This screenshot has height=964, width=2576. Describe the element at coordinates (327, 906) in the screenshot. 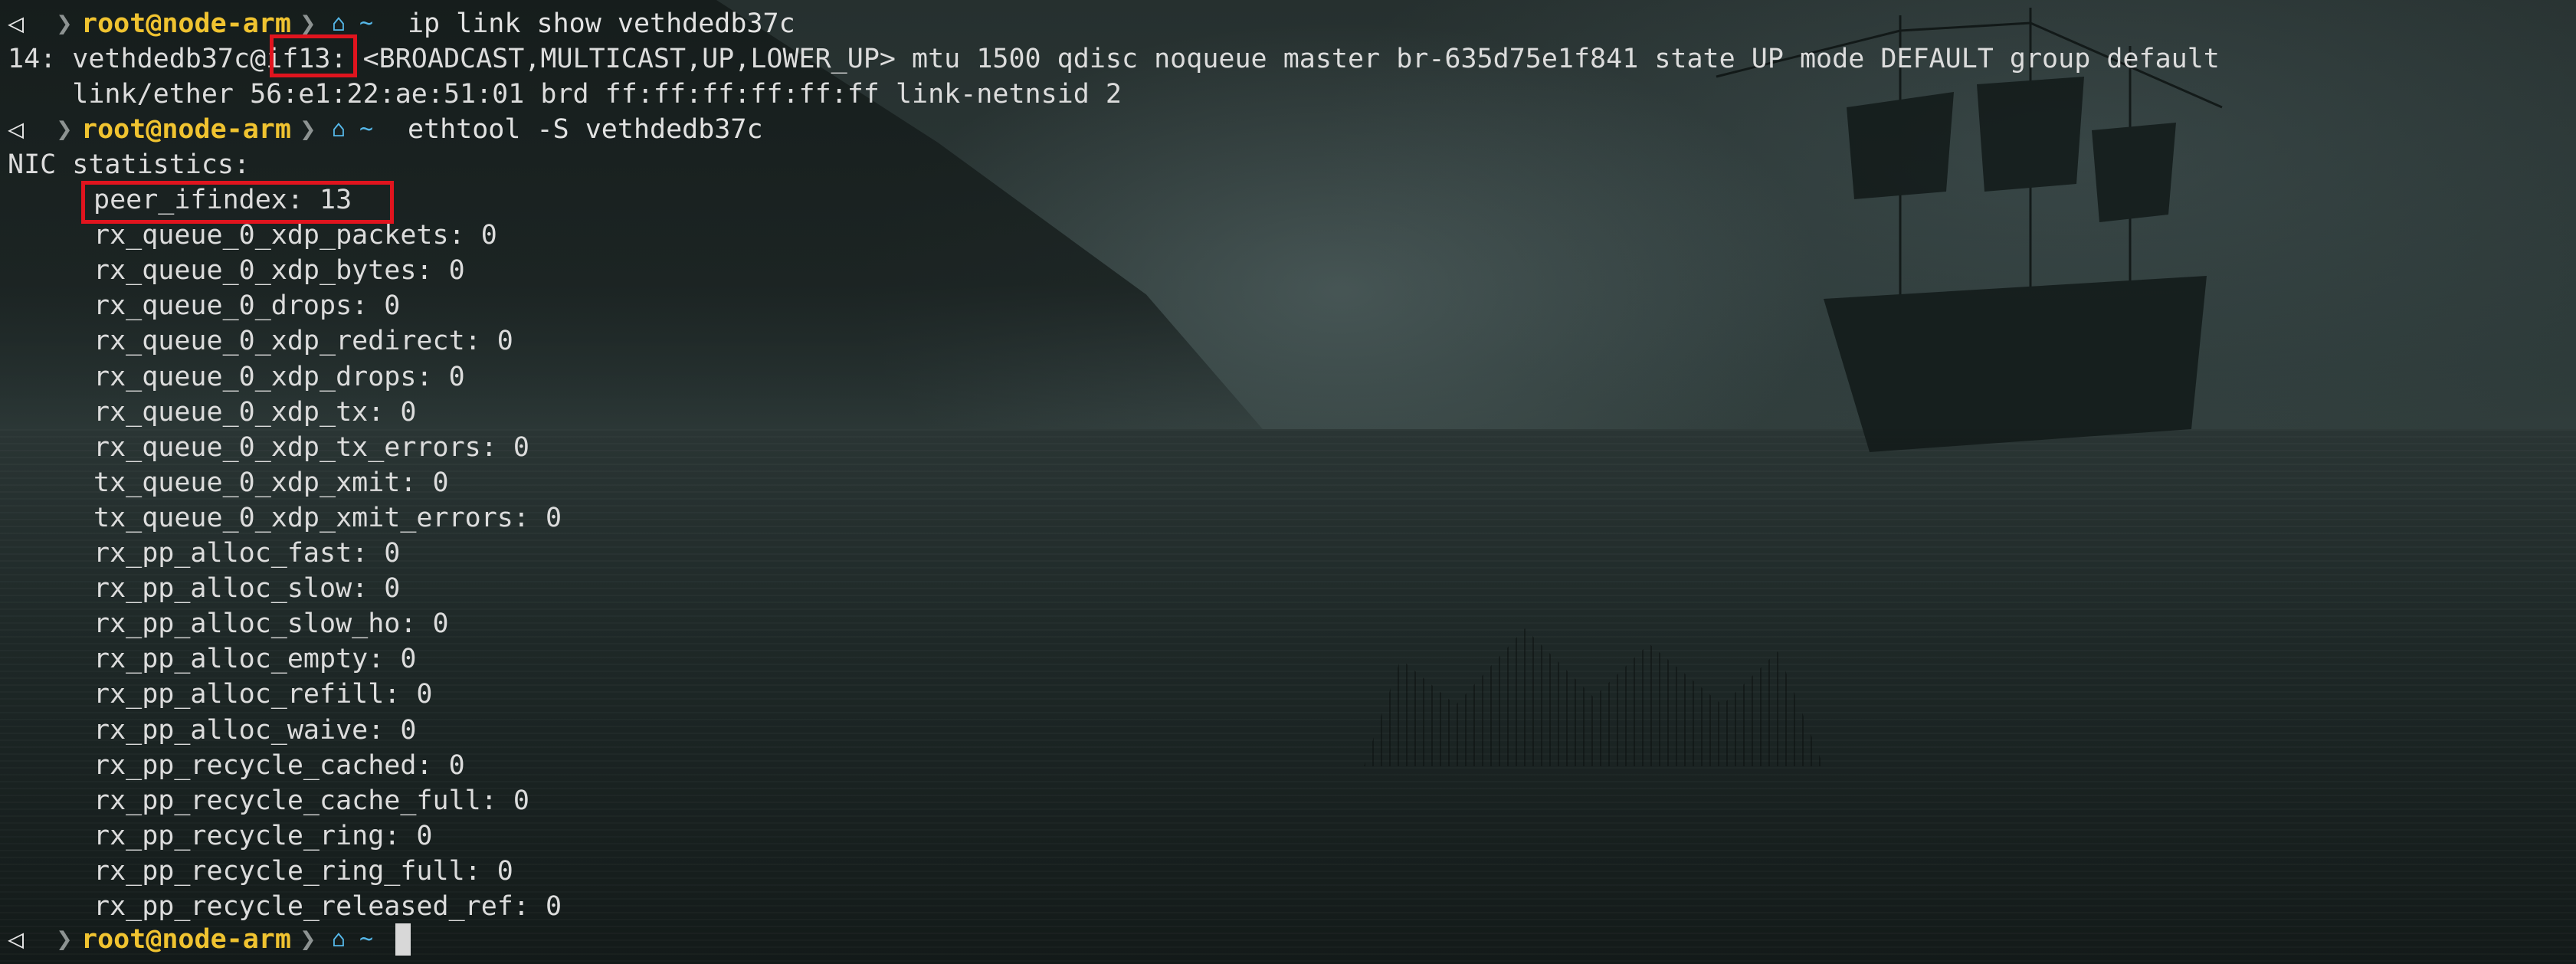

I see `stat-line: rx_pp_recycle_released_ref: 0` at that location.